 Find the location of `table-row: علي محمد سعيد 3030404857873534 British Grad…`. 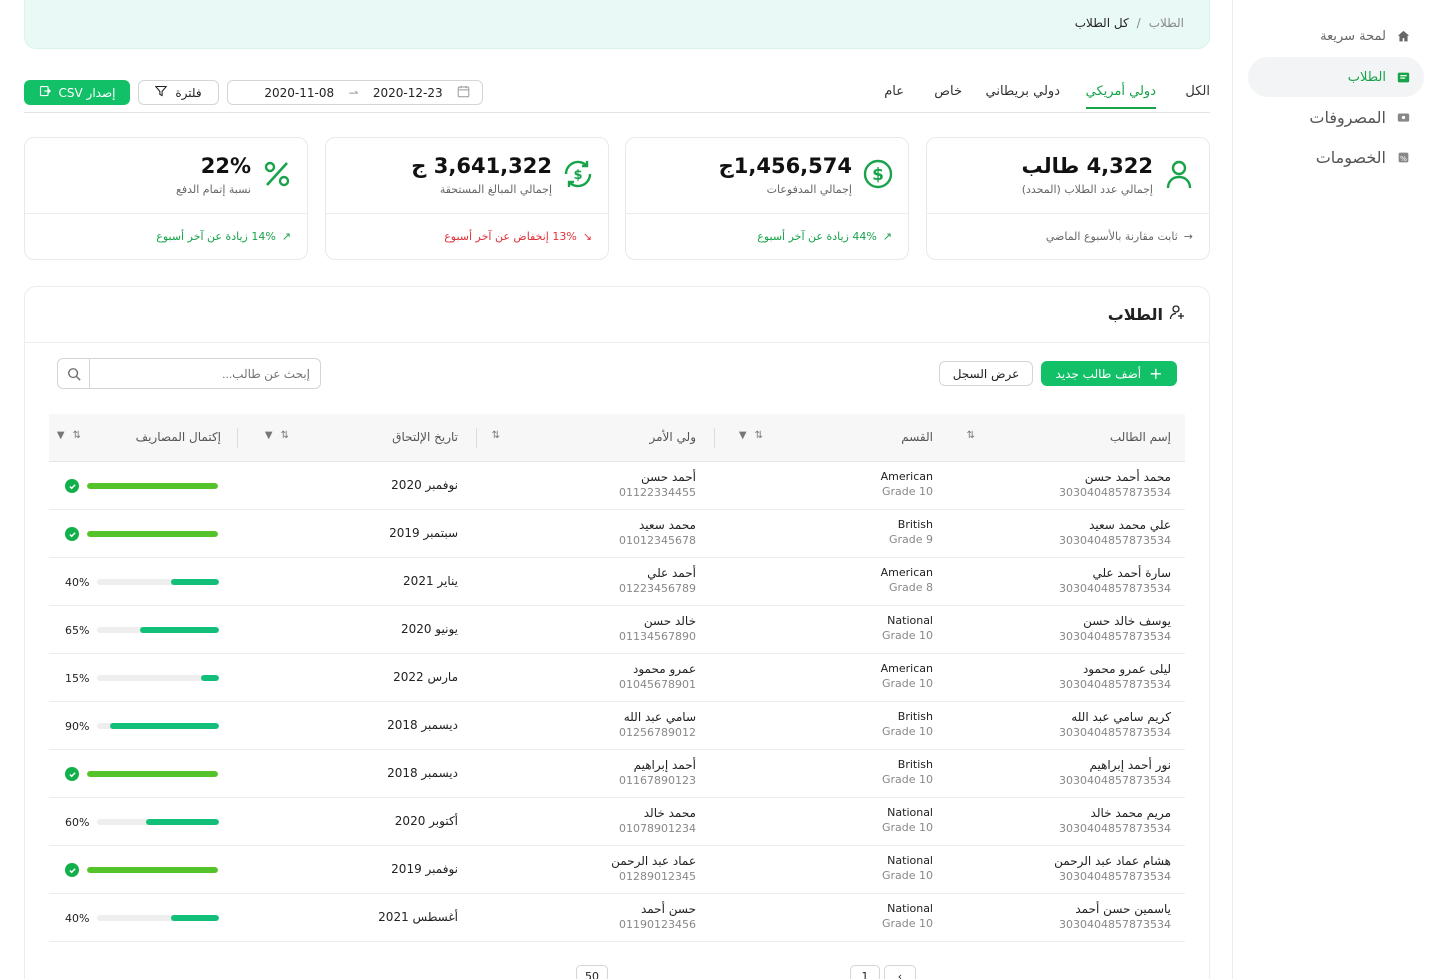

table-row: علي محمد سعيد 3030404857873534 British Grad… is located at coordinates (617, 534).